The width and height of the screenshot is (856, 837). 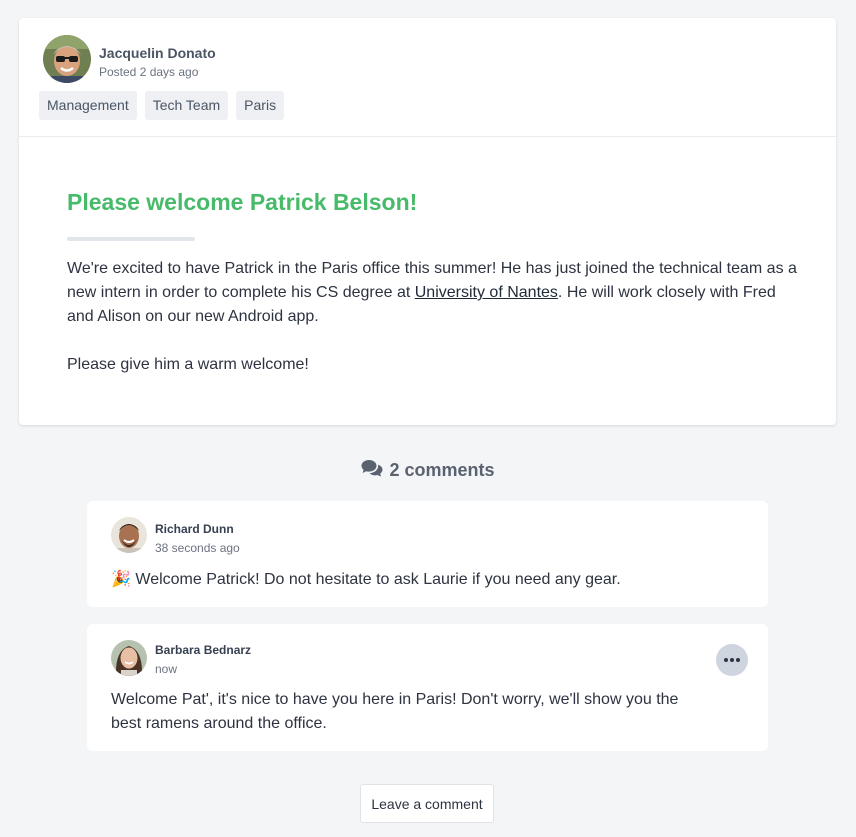 What do you see at coordinates (188, 364) in the screenshot?
I see `post-paragraph: Please give him a warm welcome!` at bounding box center [188, 364].